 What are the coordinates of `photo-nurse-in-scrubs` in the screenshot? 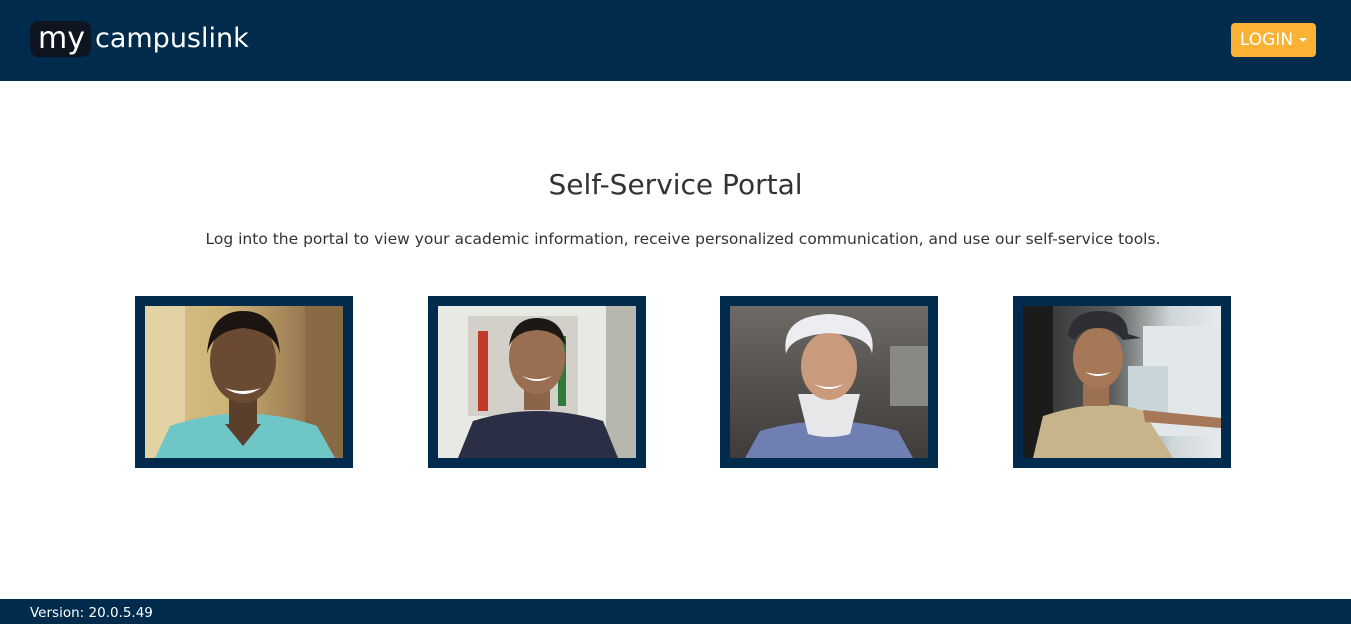 It's located at (244, 382).